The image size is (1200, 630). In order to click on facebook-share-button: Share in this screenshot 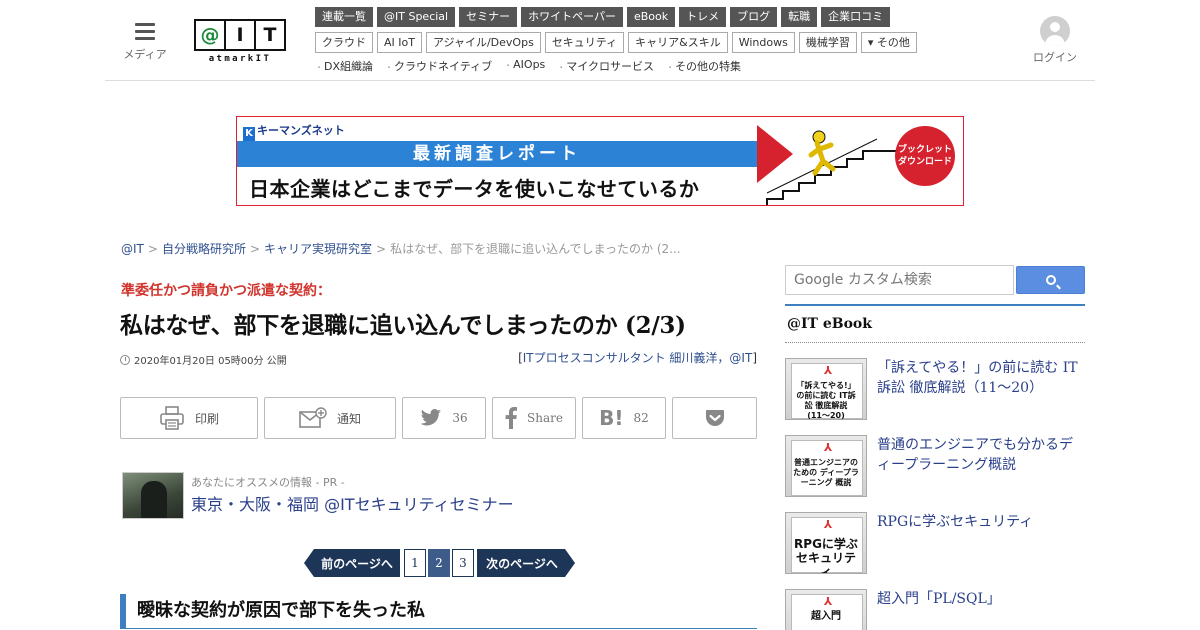, I will do `click(534, 418)`.